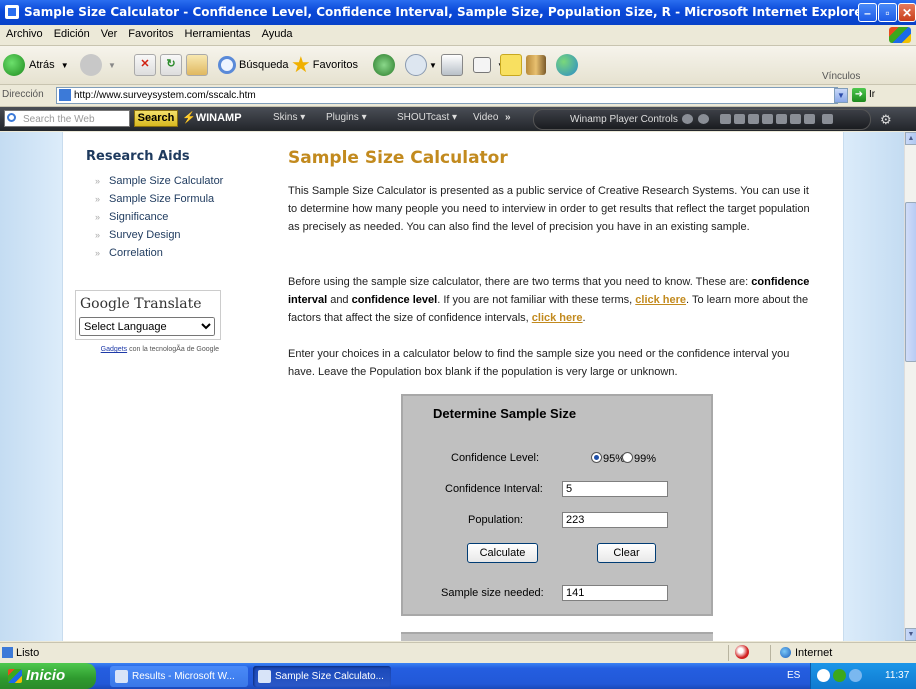 The width and height of the screenshot is (916, 689). What do you see at coordinates (886, 120) in the screenshot?
I see `settings-gear-icon: ⚙` at bounding box center [886, 120].